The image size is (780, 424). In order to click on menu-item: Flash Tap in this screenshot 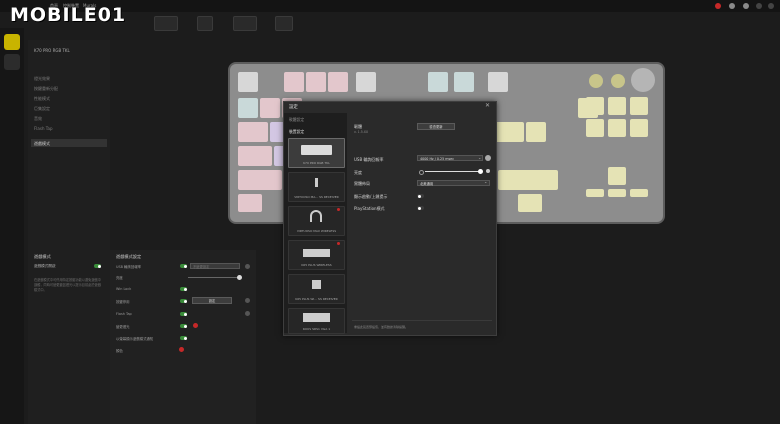, I will do `click(43, 128)`.